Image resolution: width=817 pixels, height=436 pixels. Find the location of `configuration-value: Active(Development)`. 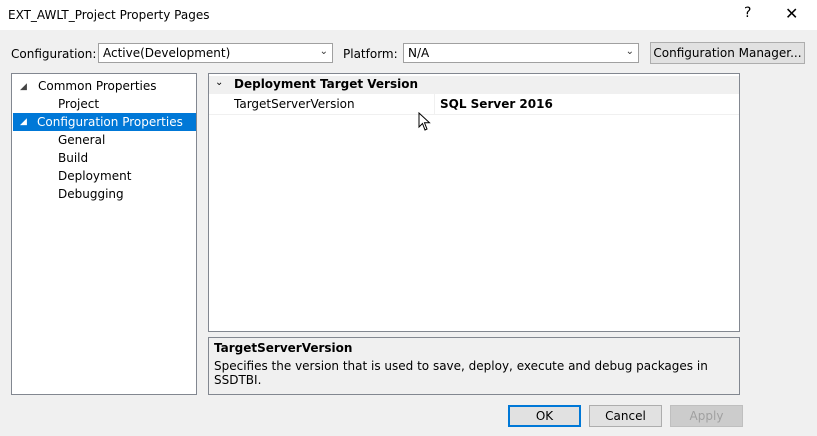

configuration-value: Active(Development) is located at coordinates (167, 53).